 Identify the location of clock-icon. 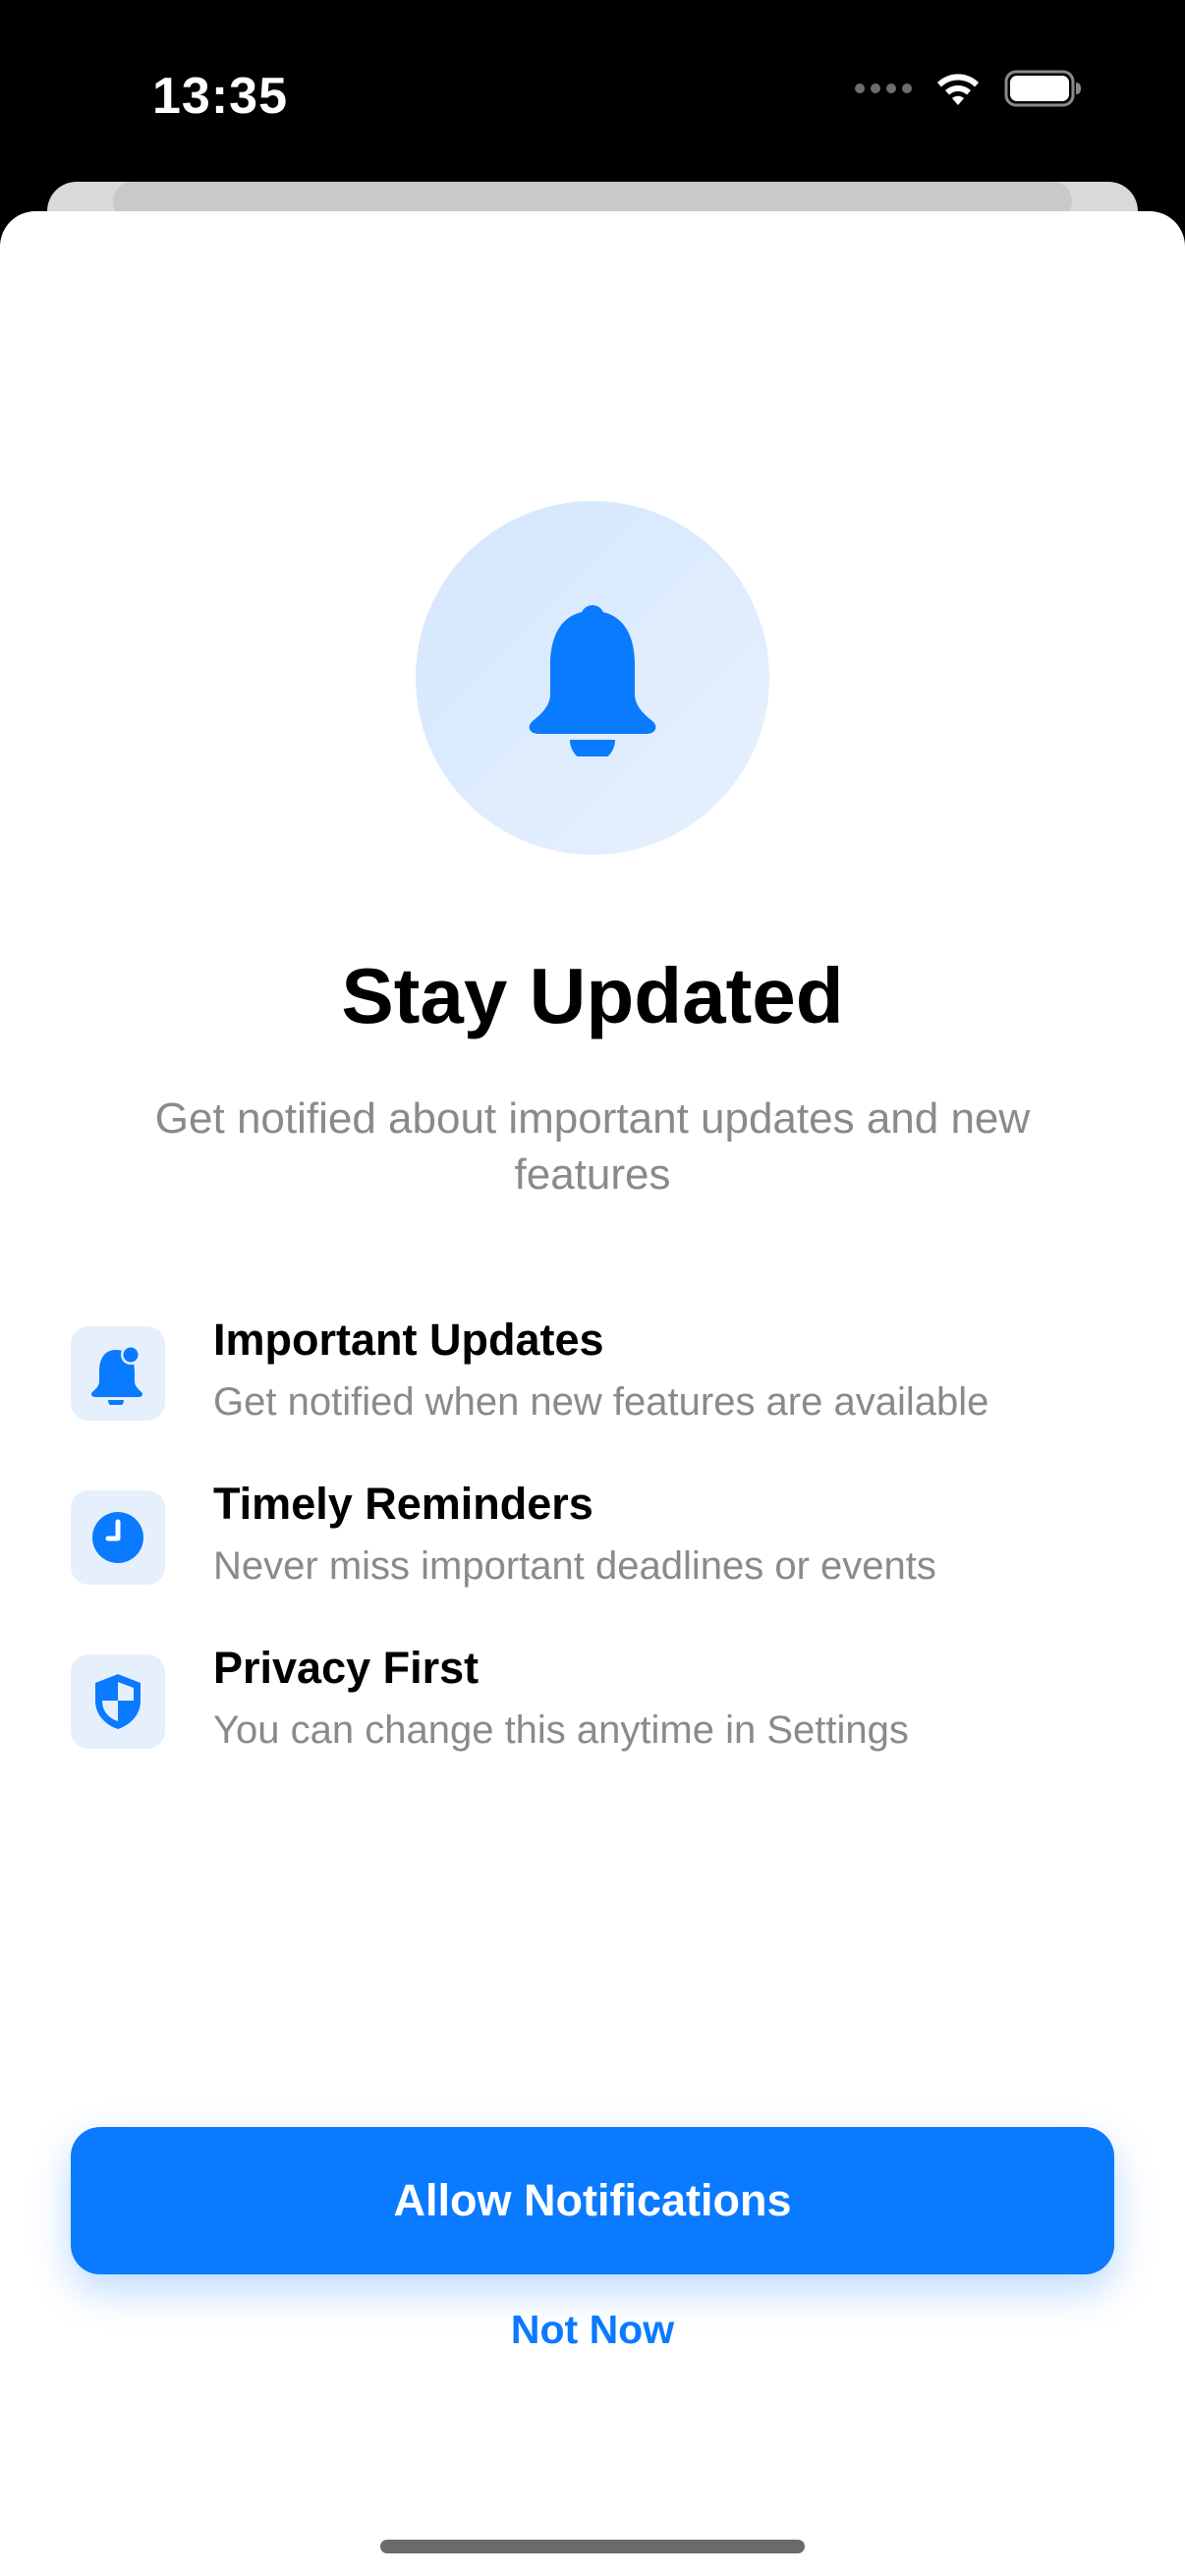
(118, 1537).